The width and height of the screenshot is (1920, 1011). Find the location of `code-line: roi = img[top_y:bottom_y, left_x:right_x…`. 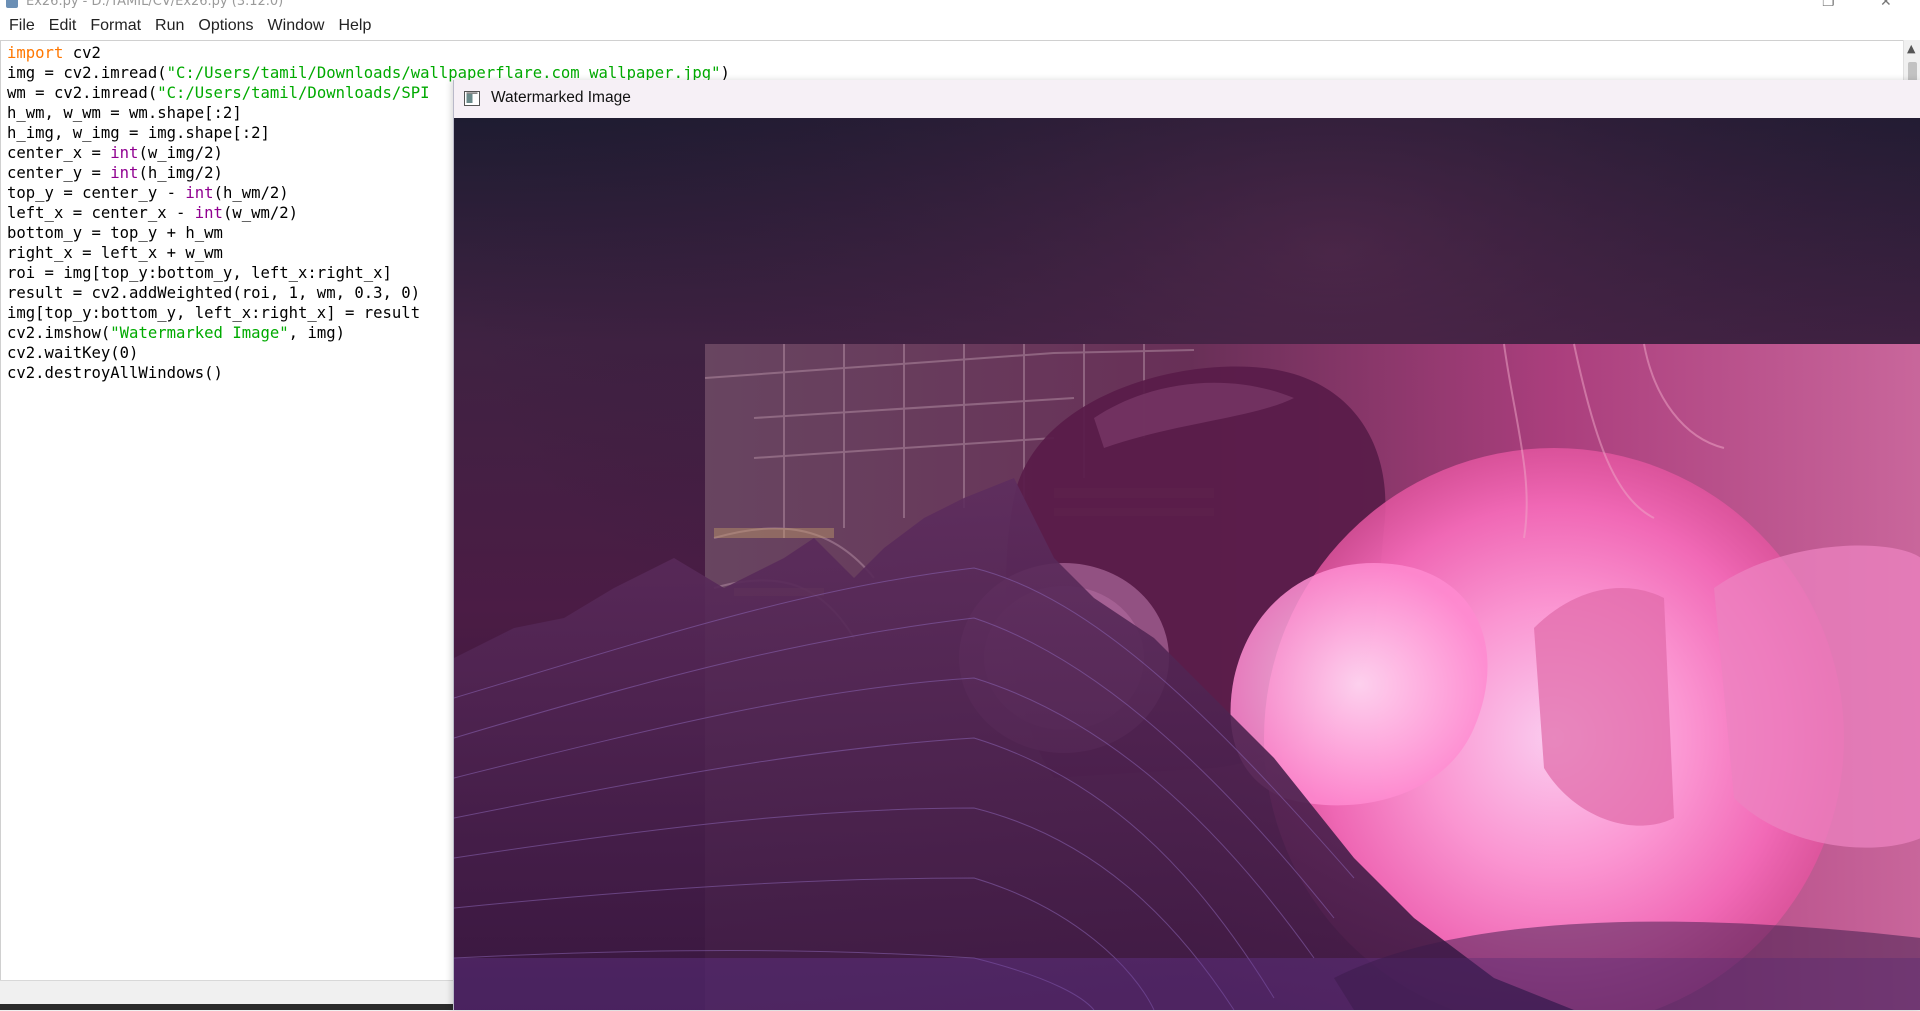

code-line: roi = img[top_y:bottom_y, left_x:right_x… is located at coordinates (199, 273).